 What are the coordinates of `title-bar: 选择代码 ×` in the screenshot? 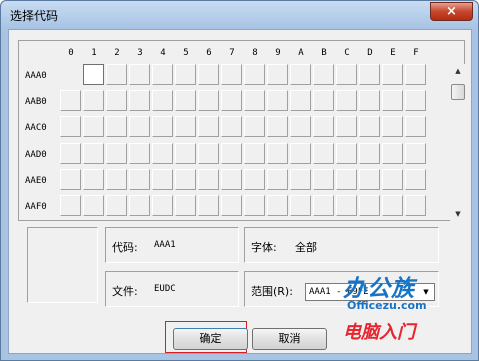 It's located at (239, 15).